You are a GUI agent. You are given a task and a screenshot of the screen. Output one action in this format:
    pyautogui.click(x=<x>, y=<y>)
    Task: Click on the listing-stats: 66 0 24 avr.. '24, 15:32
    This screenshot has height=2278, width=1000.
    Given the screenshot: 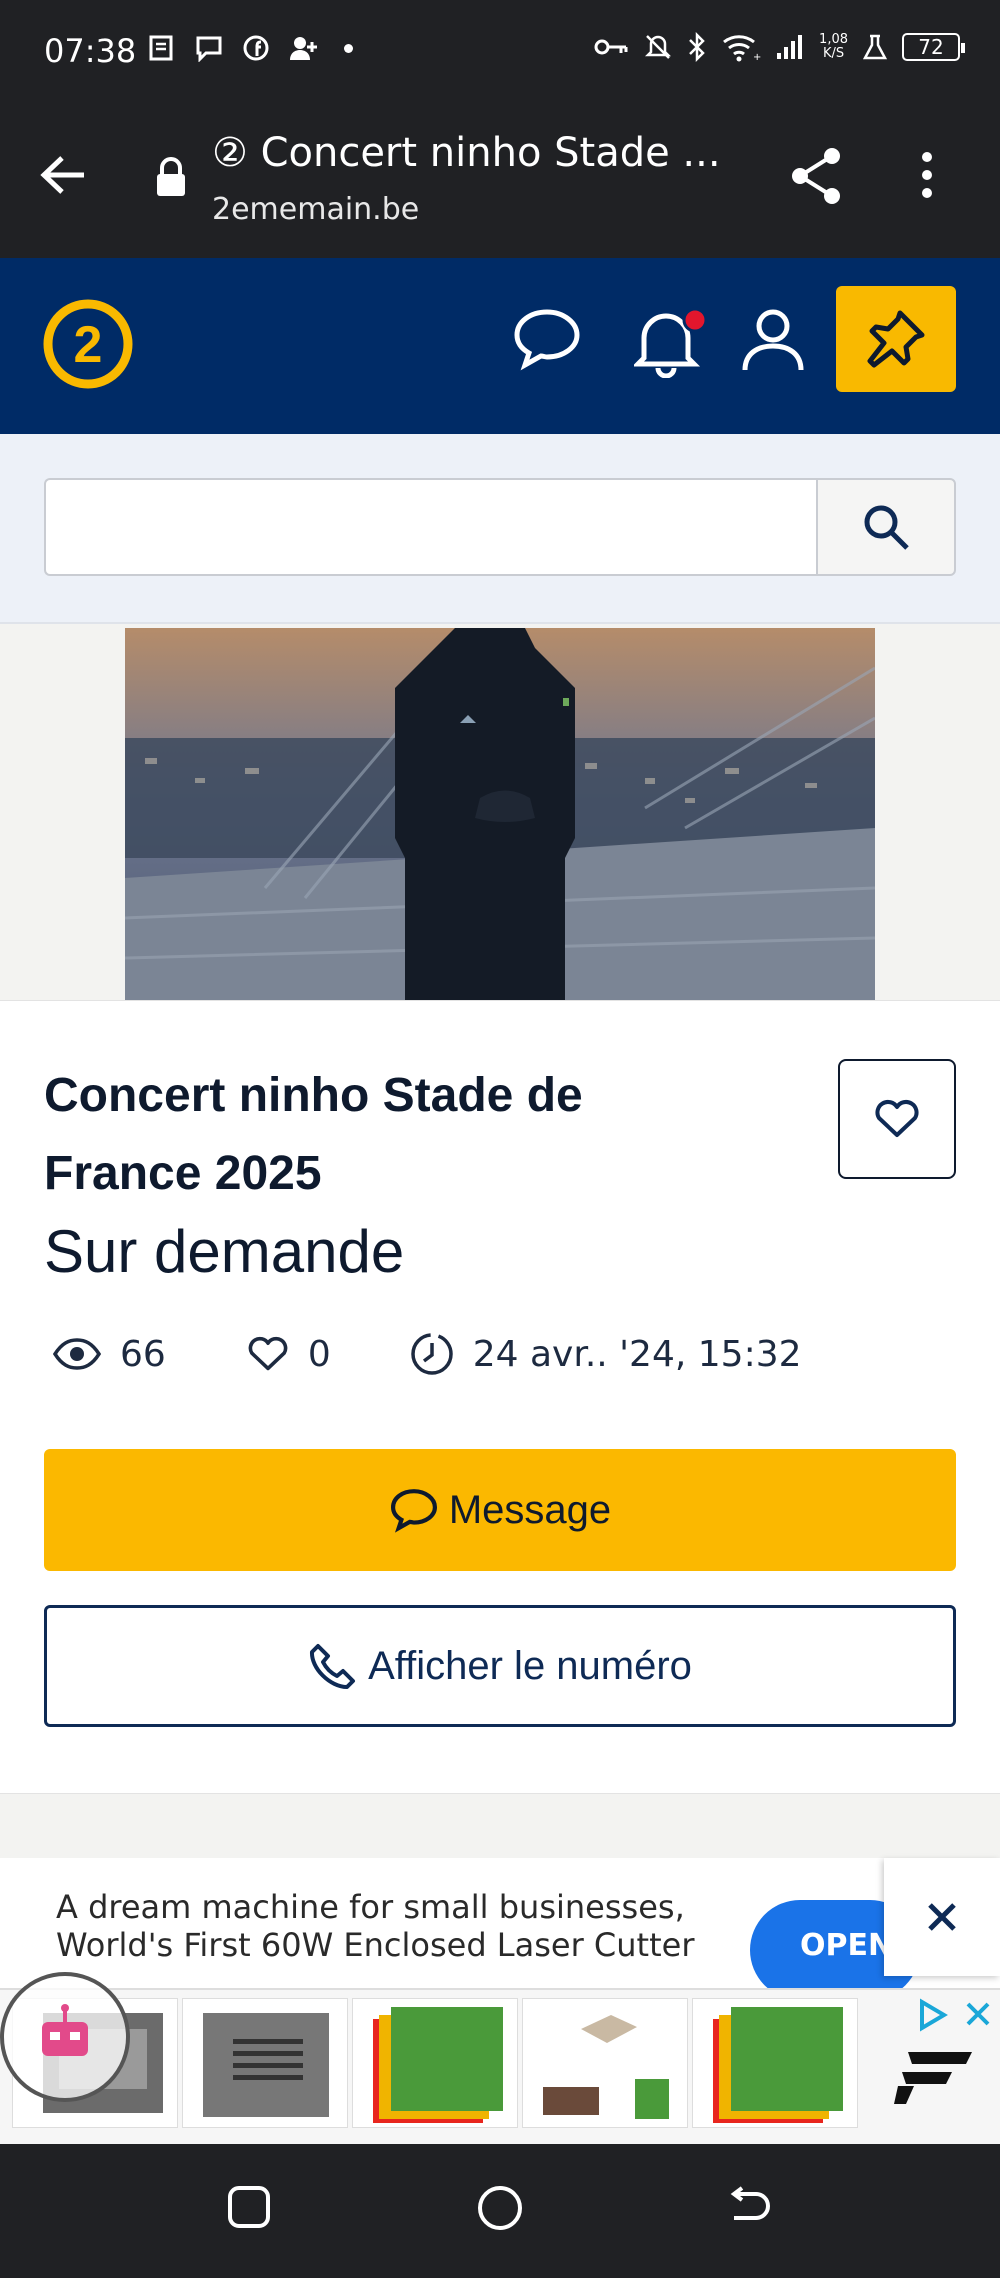 What is the action you would take?
    pyautogui.click(x=427, y=1354)
    